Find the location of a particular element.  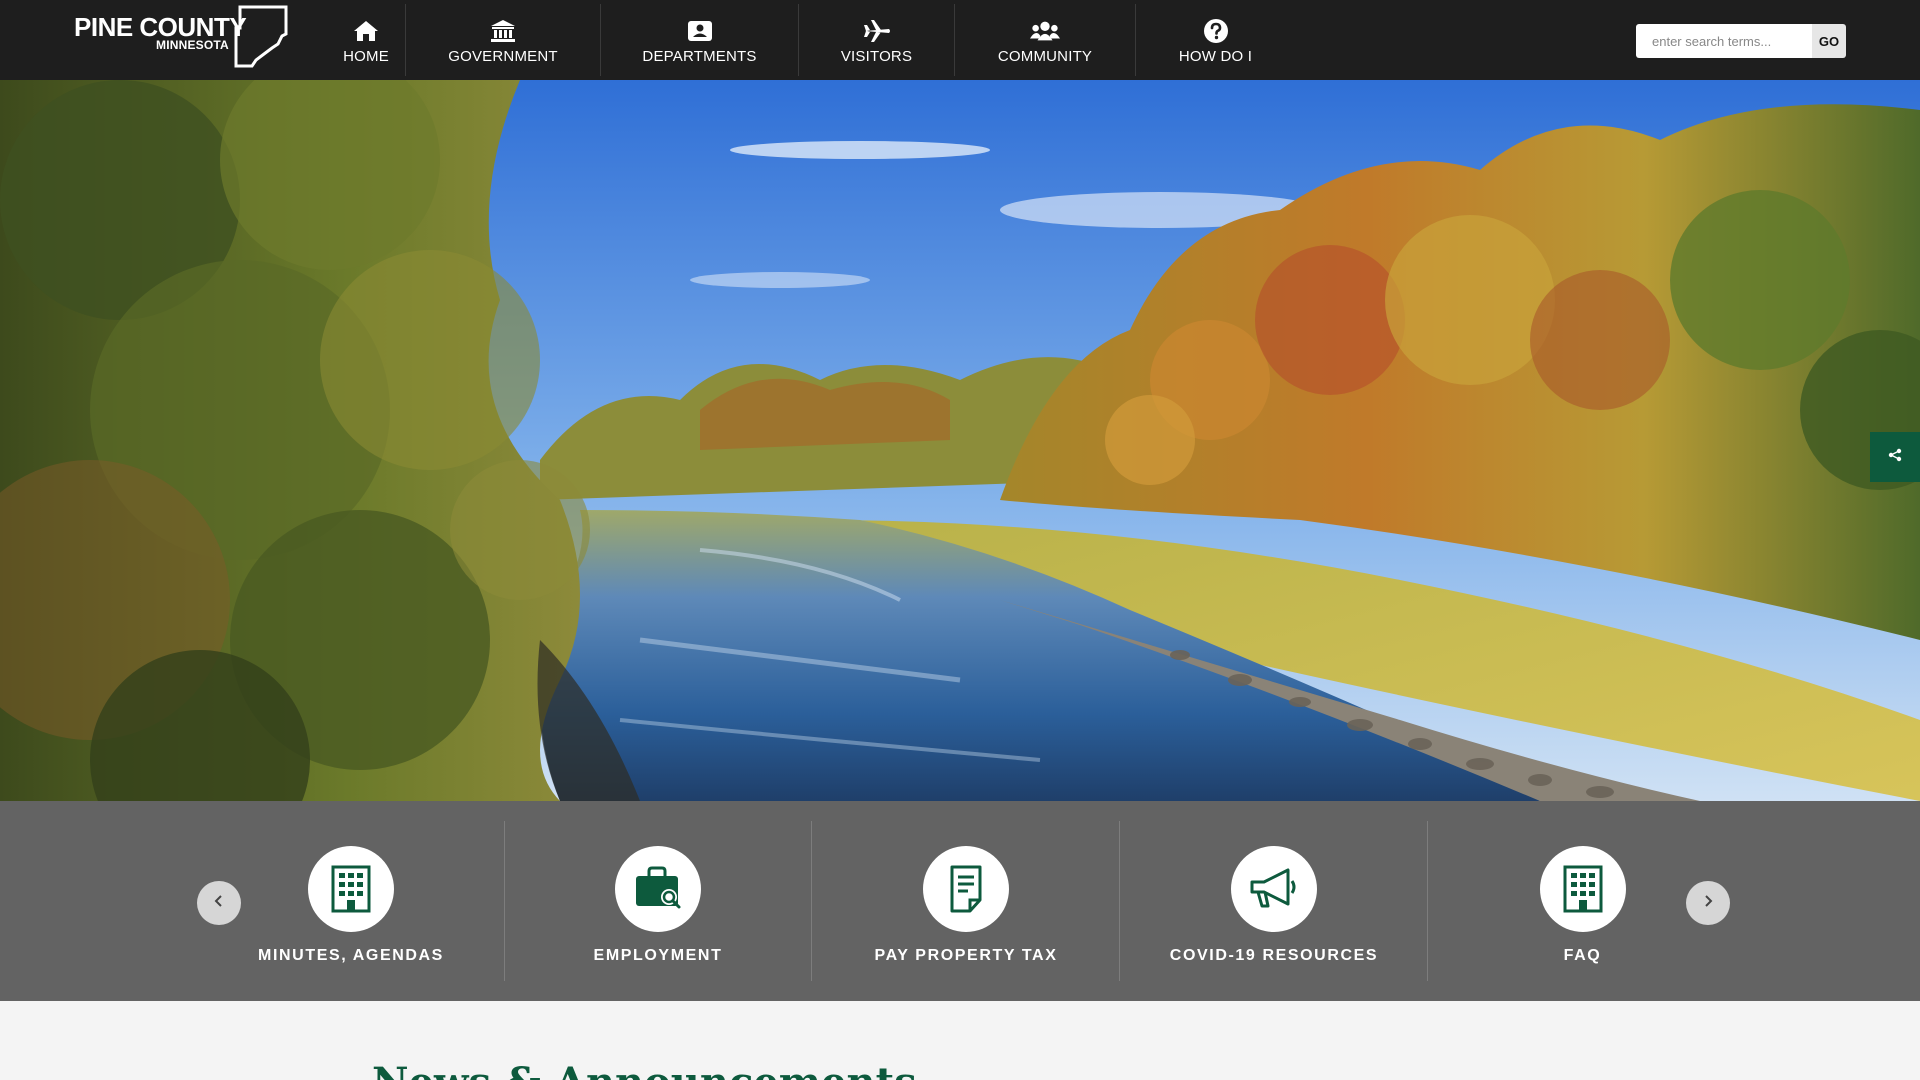

search-input is located at coordinates (1724, 41).